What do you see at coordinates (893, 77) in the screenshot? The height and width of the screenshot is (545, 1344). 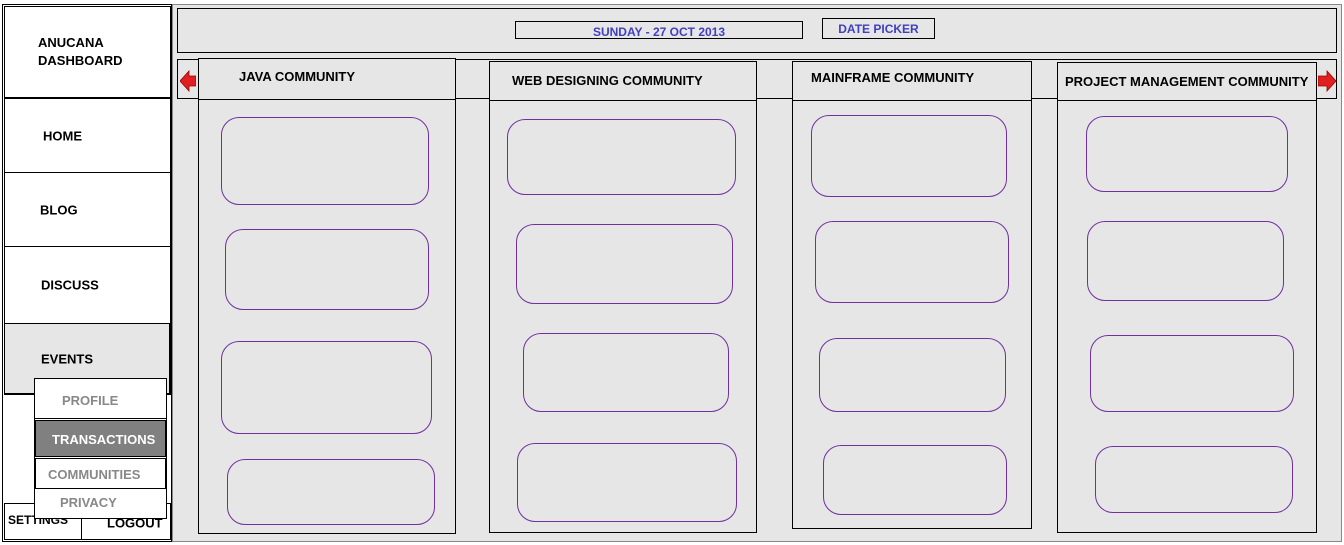 I see `community-title: MAINFRAME COMMUNITY` at bounding box center [893, 77].